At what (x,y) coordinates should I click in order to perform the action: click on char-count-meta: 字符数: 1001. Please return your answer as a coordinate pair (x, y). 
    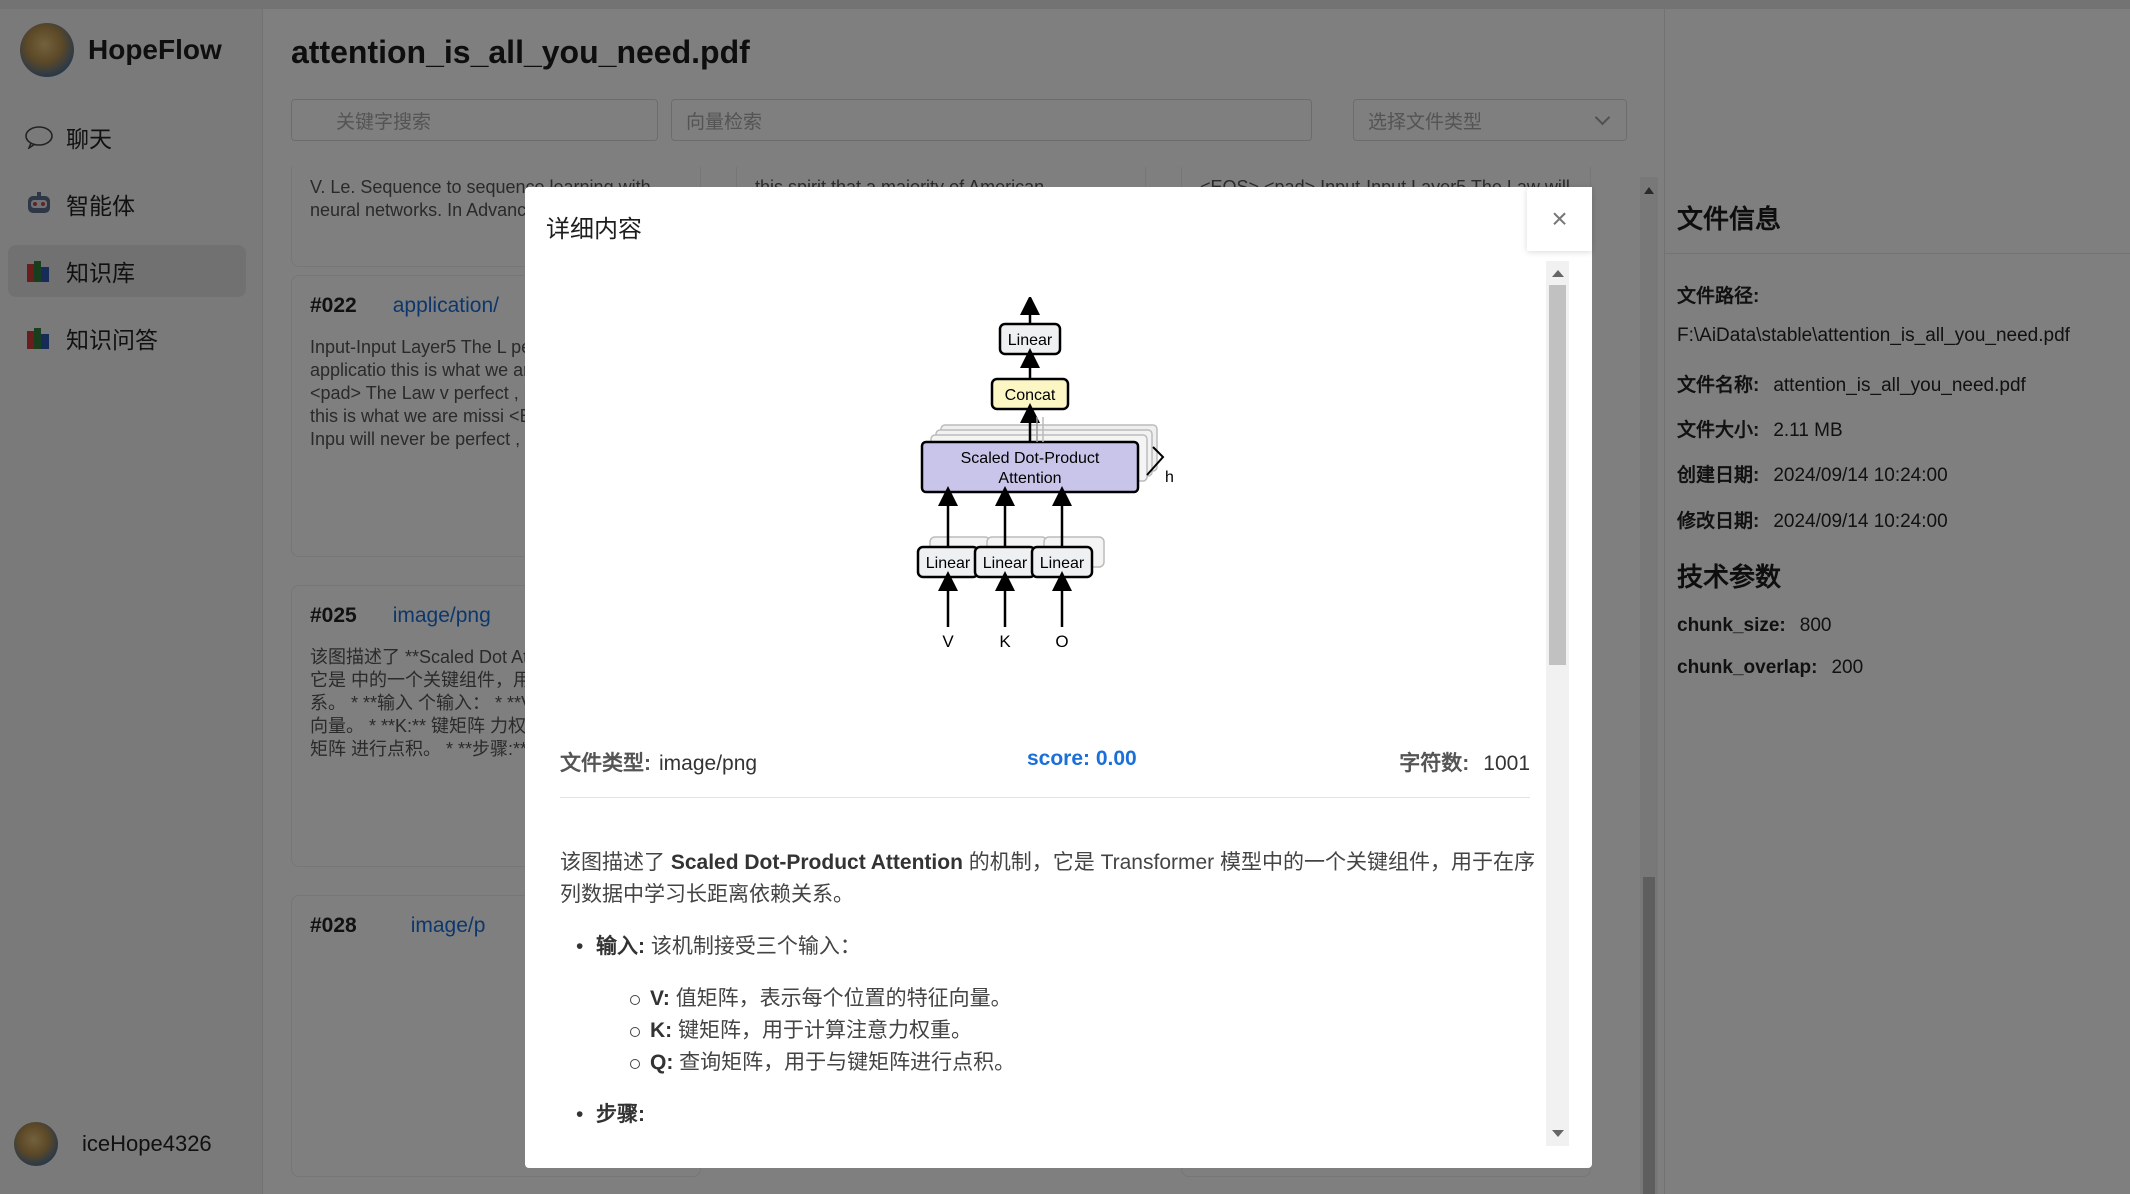
    Looking at the image, I should click on (1464, 763).